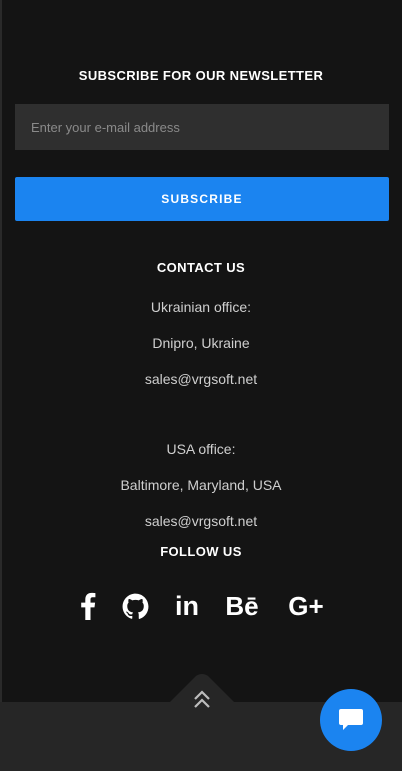  Describe the element at coordinates (202, 199) in the screenshot. I see `subscribe-button: SUBSCRIBE` at that location.